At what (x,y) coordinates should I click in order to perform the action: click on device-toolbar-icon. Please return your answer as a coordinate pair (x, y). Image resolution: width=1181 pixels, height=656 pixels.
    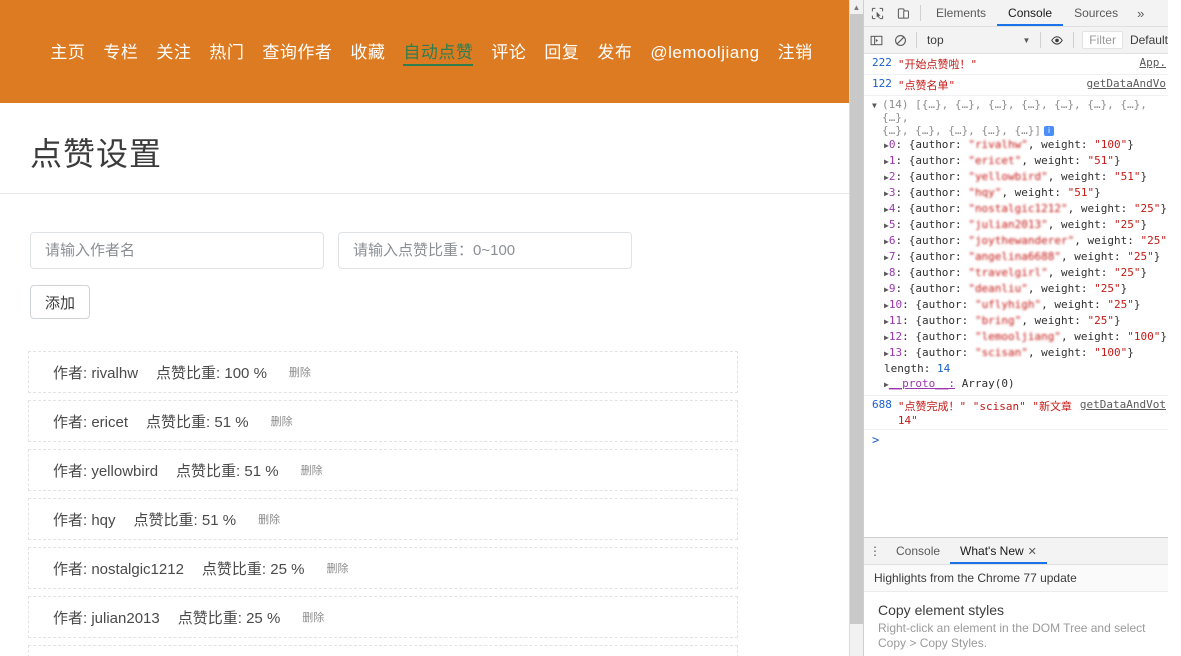
    Looking at the image, I should click on (903, 13).